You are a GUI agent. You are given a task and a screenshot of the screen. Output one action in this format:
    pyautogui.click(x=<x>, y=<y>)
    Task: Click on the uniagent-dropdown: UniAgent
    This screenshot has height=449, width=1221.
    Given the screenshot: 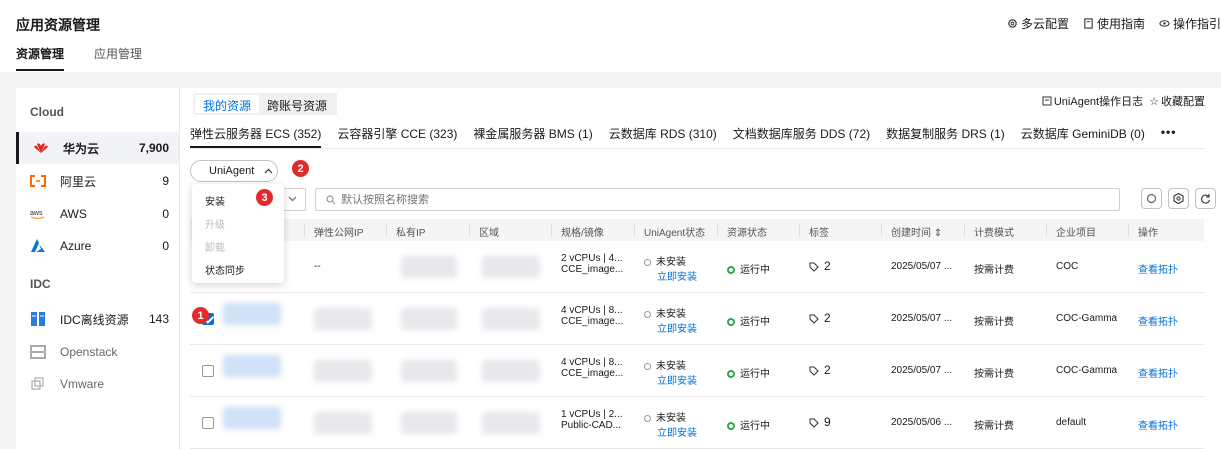 What is the action you would take?
    pyautogui.click(x=234, y=171)
    